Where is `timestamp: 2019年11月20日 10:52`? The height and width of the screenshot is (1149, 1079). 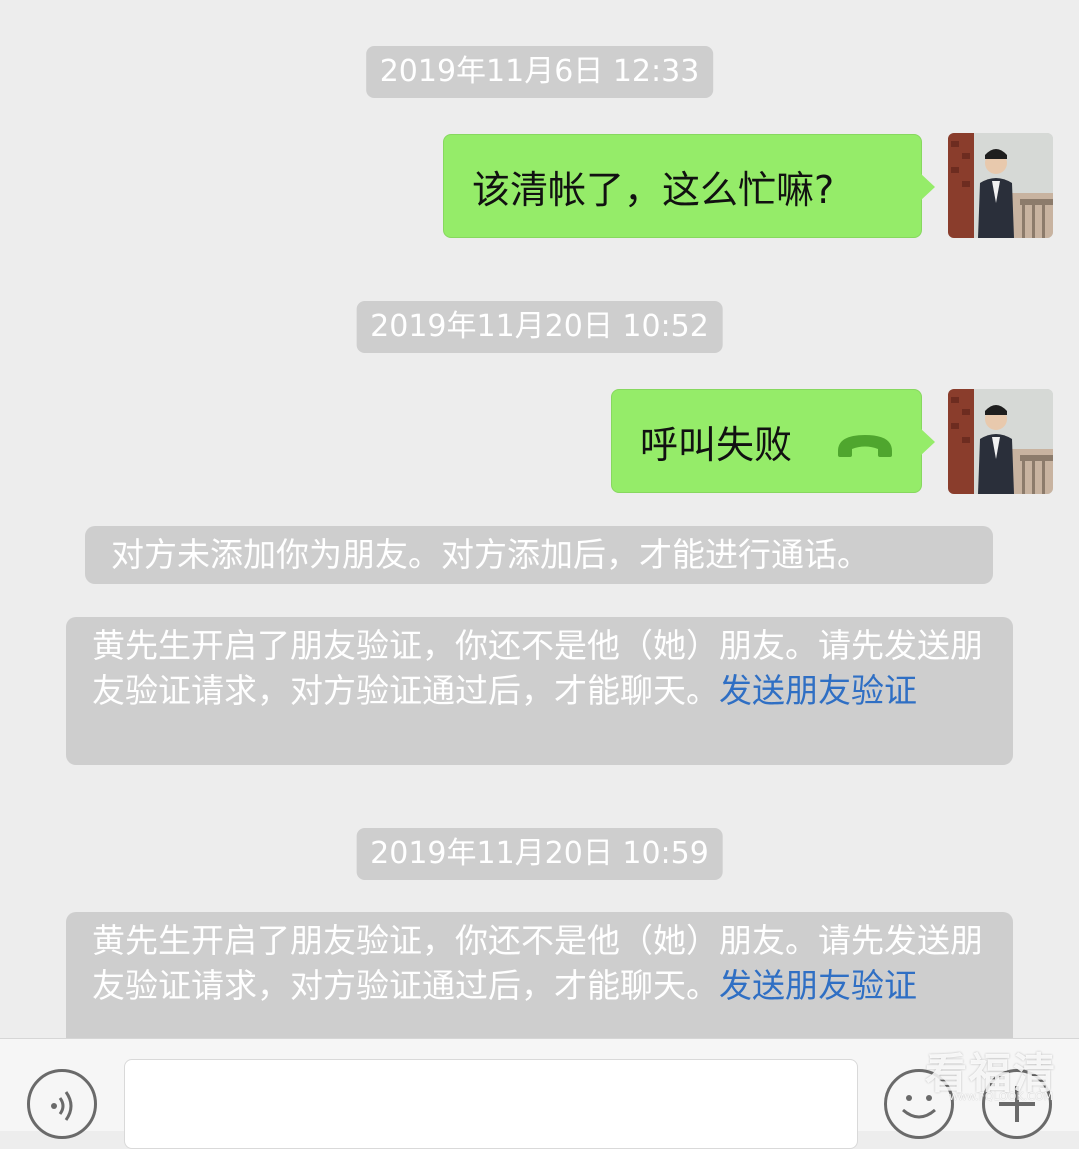
timestamp: 2019年11月20日 10:52 is located at coordinates (539, 327).